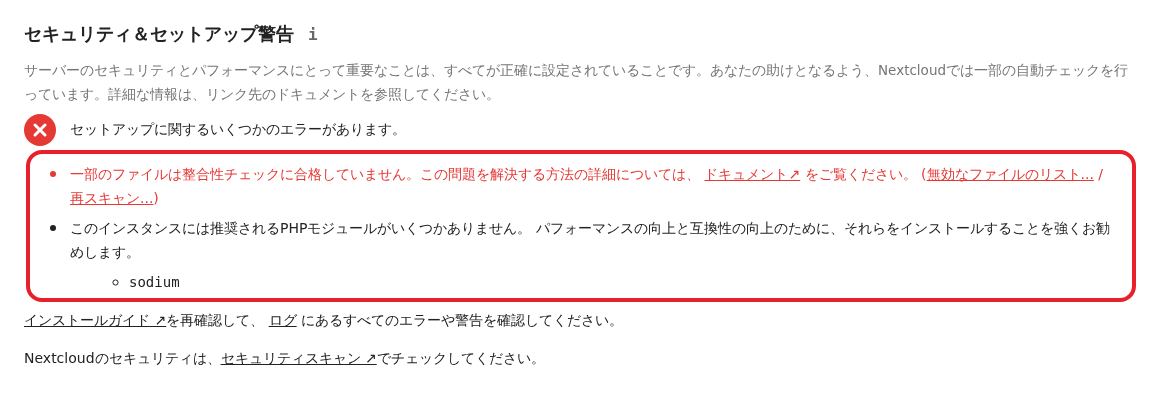 The image size is (1160, 420). Describe the element at coordinates (159, 34) in the screenshot. I see `section-title: セキュリティ＆セットアップ警告` at that location.